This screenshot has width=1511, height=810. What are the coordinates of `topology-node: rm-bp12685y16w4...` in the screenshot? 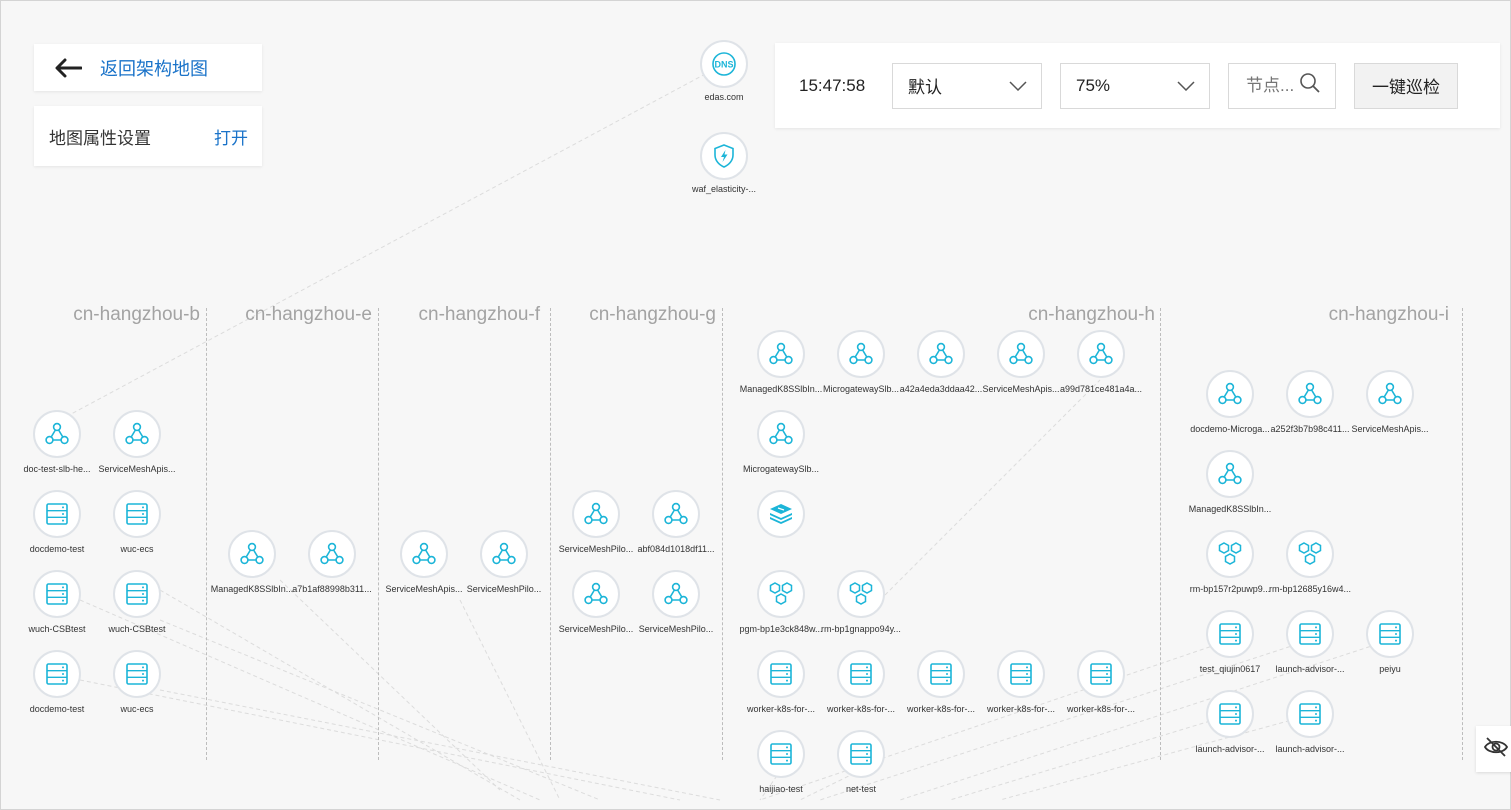 It's located at (1310, 562).